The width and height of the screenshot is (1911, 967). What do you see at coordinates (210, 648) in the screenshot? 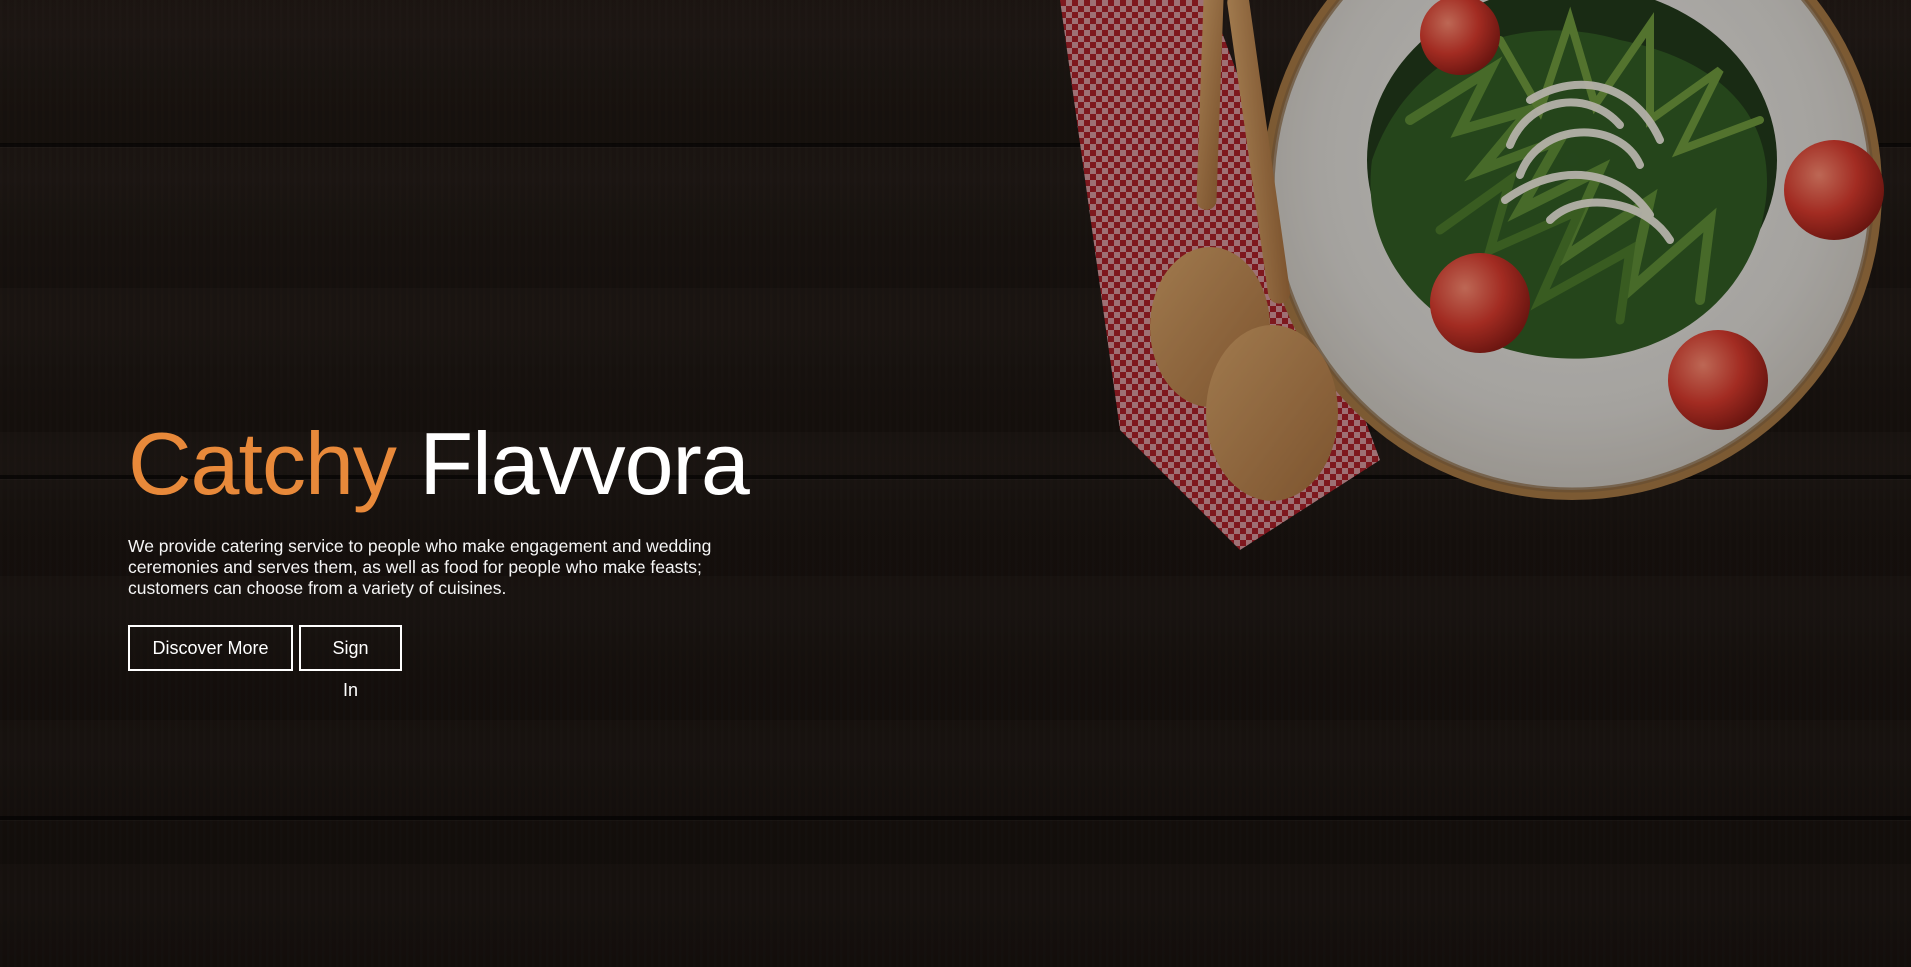
I see `discover-more-button: Discover More` at bounding box center [210, 648].